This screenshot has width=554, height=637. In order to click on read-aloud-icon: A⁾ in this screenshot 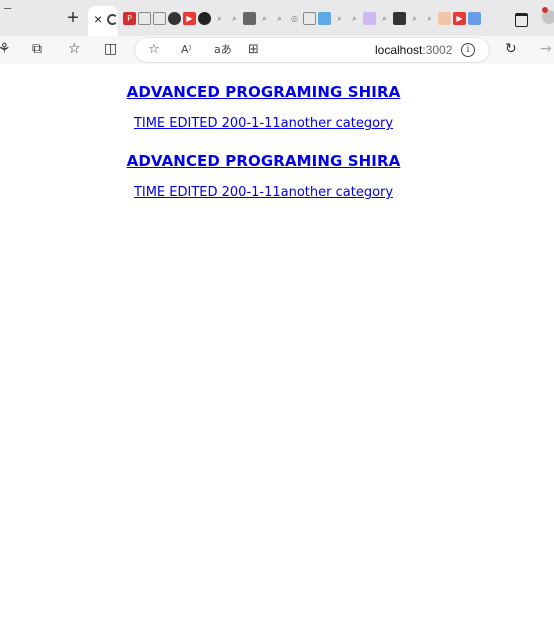, I will do `click(186, 50)`.